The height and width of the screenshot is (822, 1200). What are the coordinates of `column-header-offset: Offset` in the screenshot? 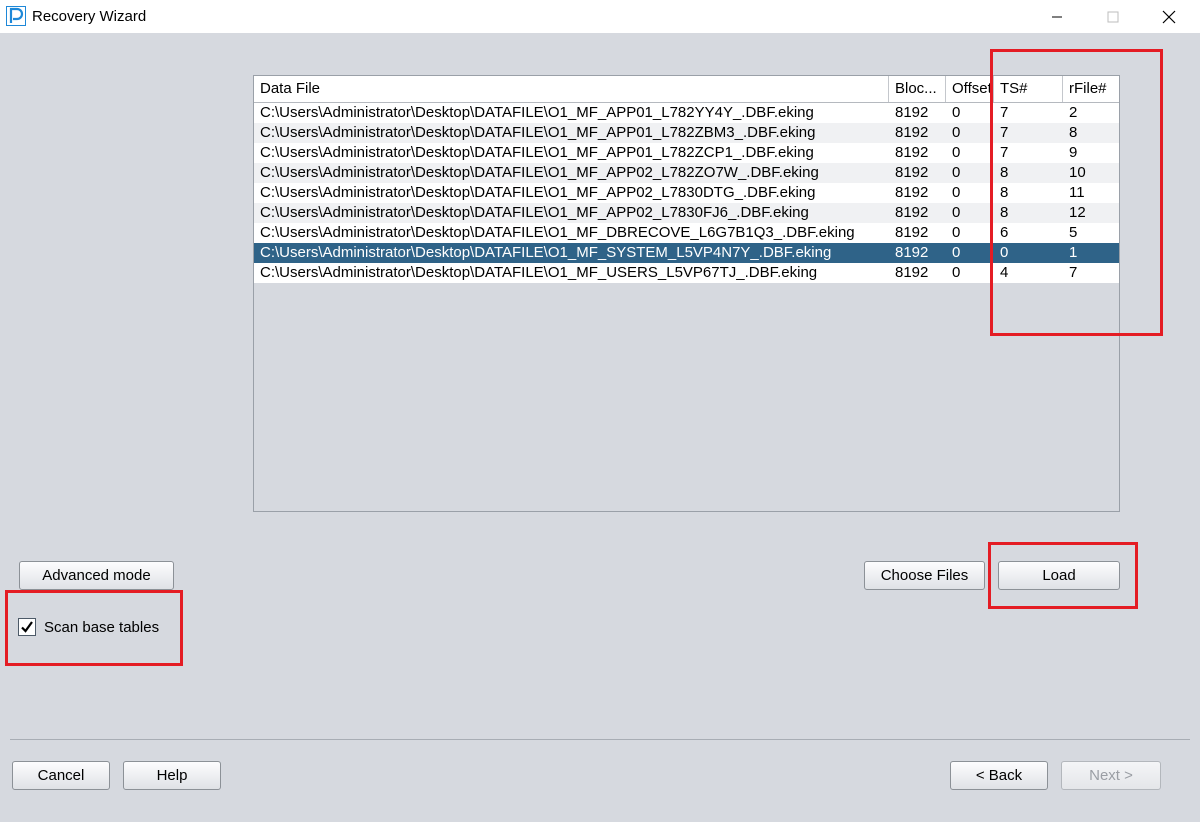 It's located at (970, 89).